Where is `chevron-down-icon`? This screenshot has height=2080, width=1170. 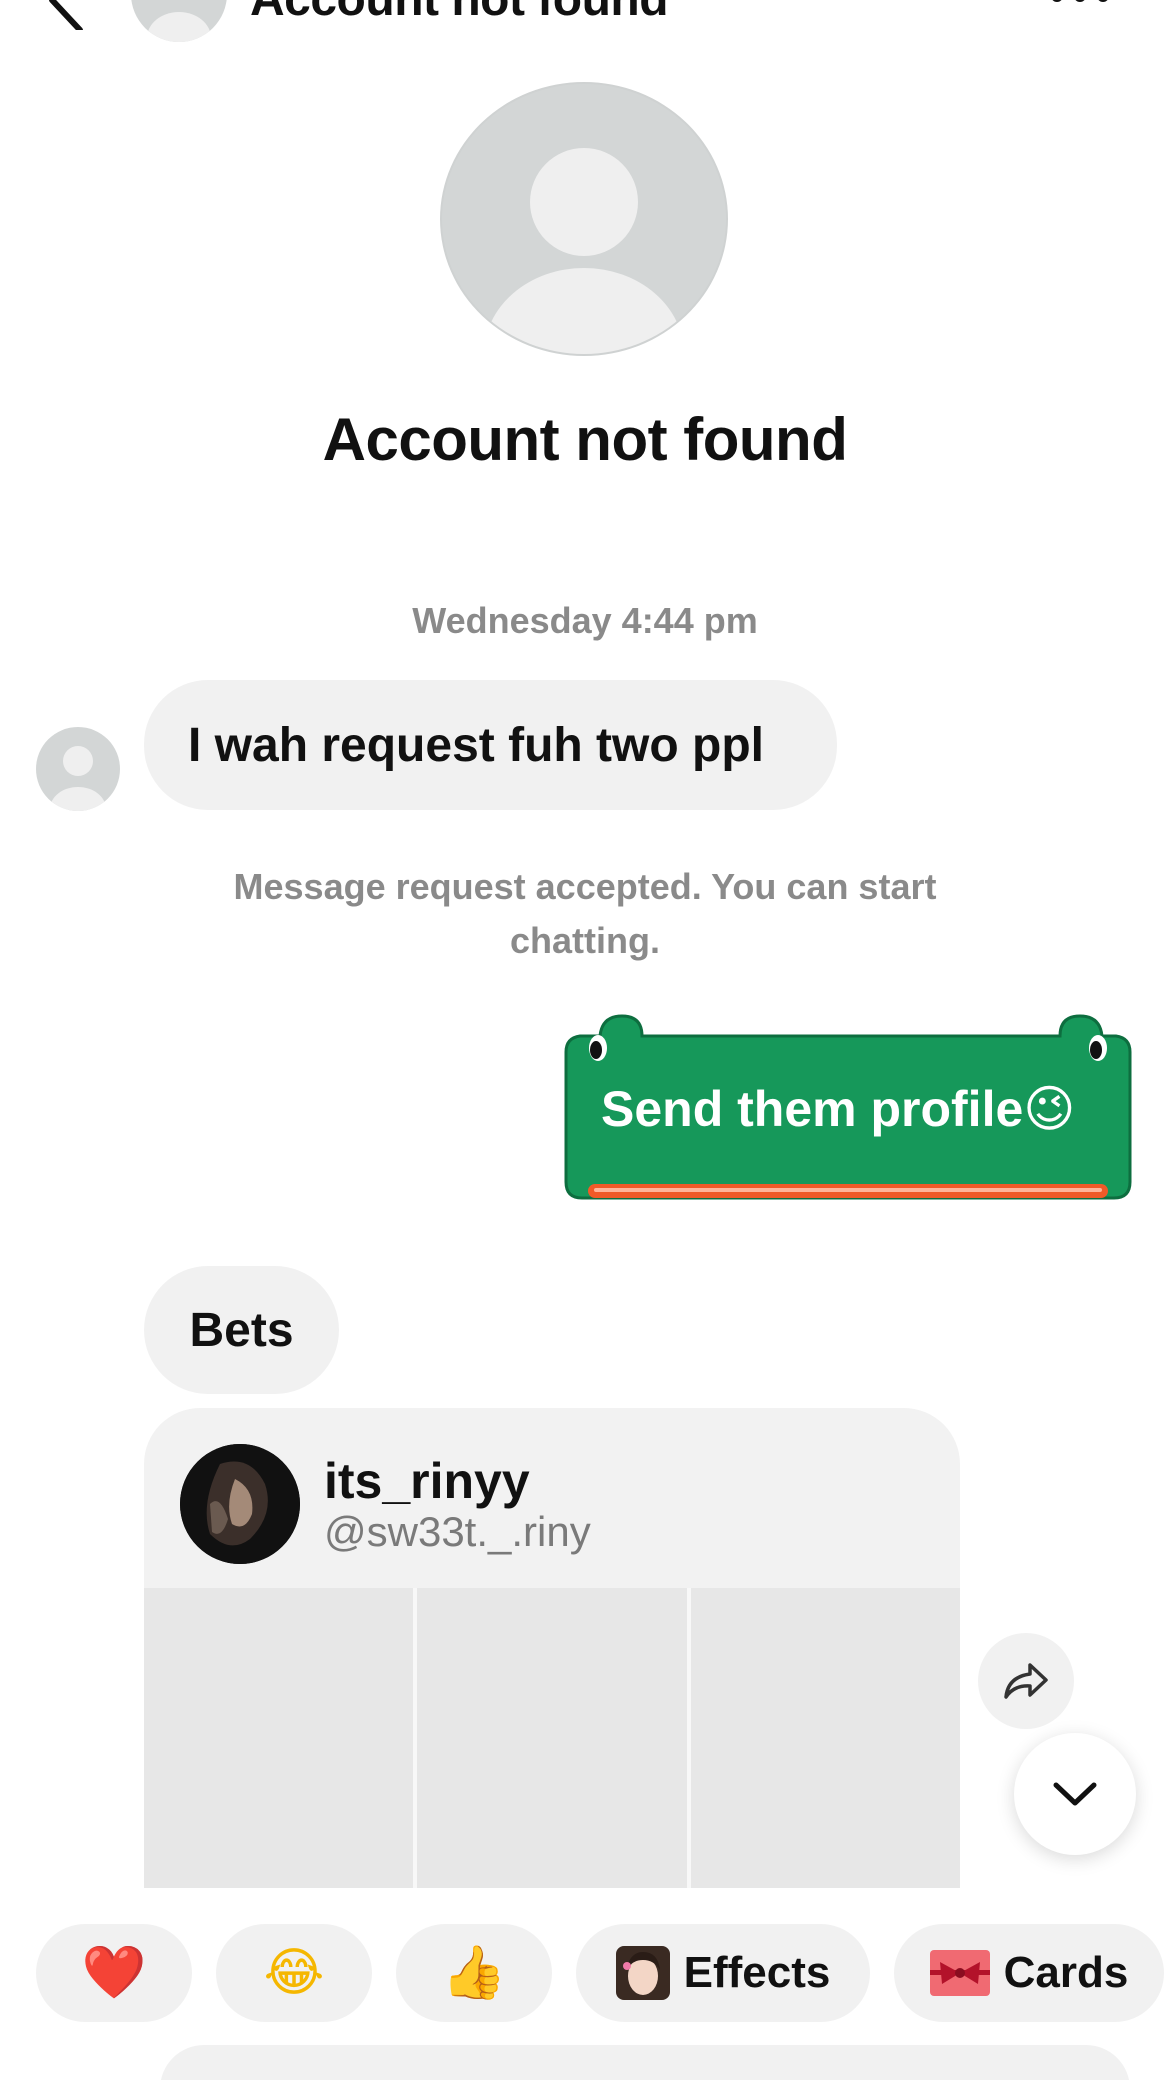 chevron-down-icon is located at coordinates (1075, 1794).